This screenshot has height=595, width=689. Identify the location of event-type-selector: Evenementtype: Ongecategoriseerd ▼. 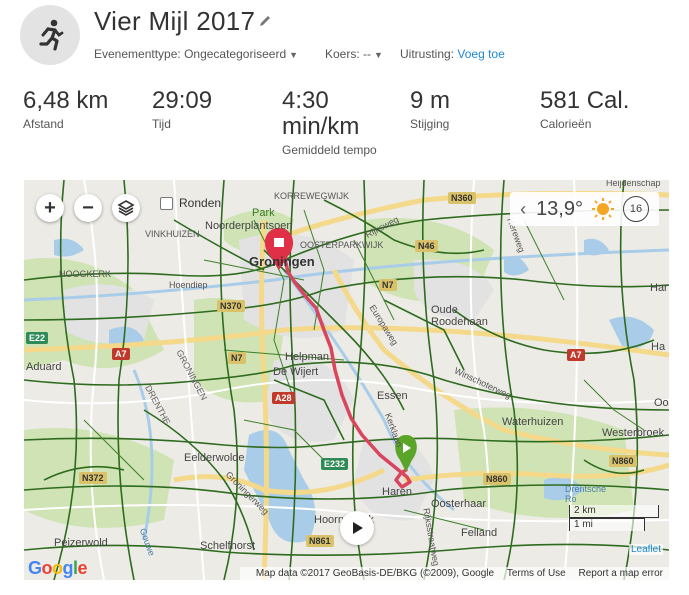
(196, 54).